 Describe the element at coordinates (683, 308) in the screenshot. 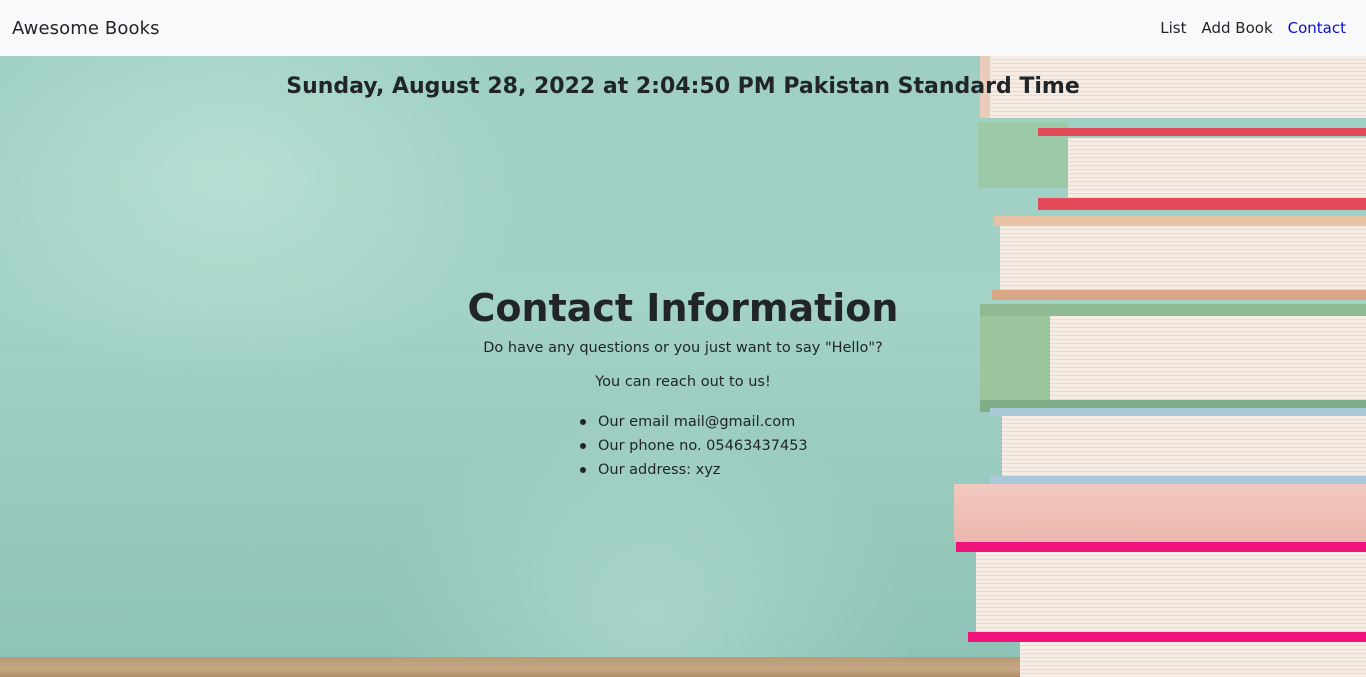

I see `contact-title: Contact Information` at that location.